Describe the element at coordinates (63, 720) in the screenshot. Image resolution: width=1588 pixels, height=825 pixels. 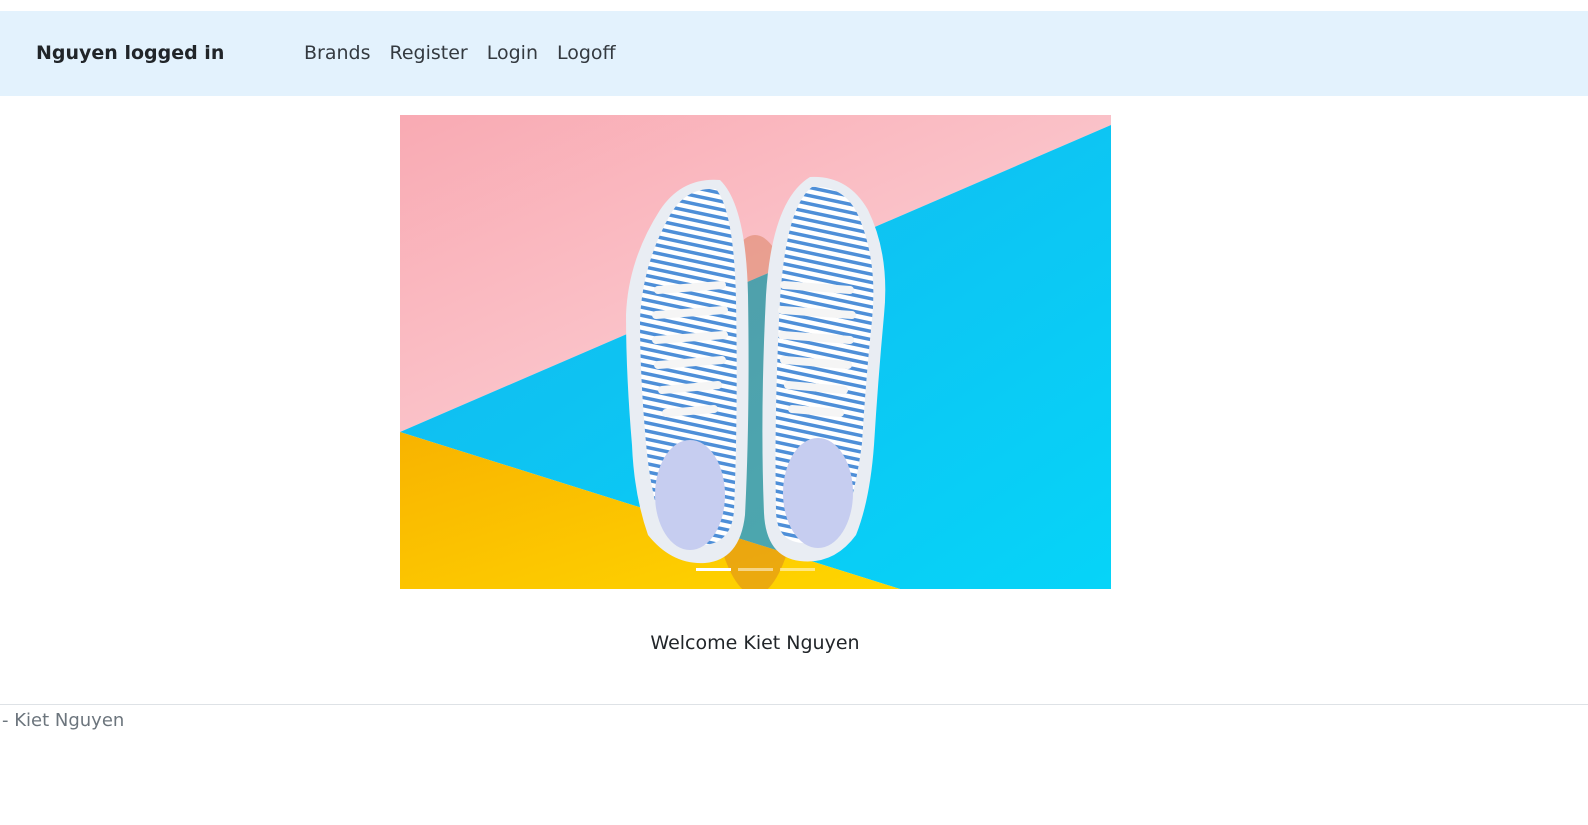
I see `footer-text: - Kiet Nguyen` at that location.